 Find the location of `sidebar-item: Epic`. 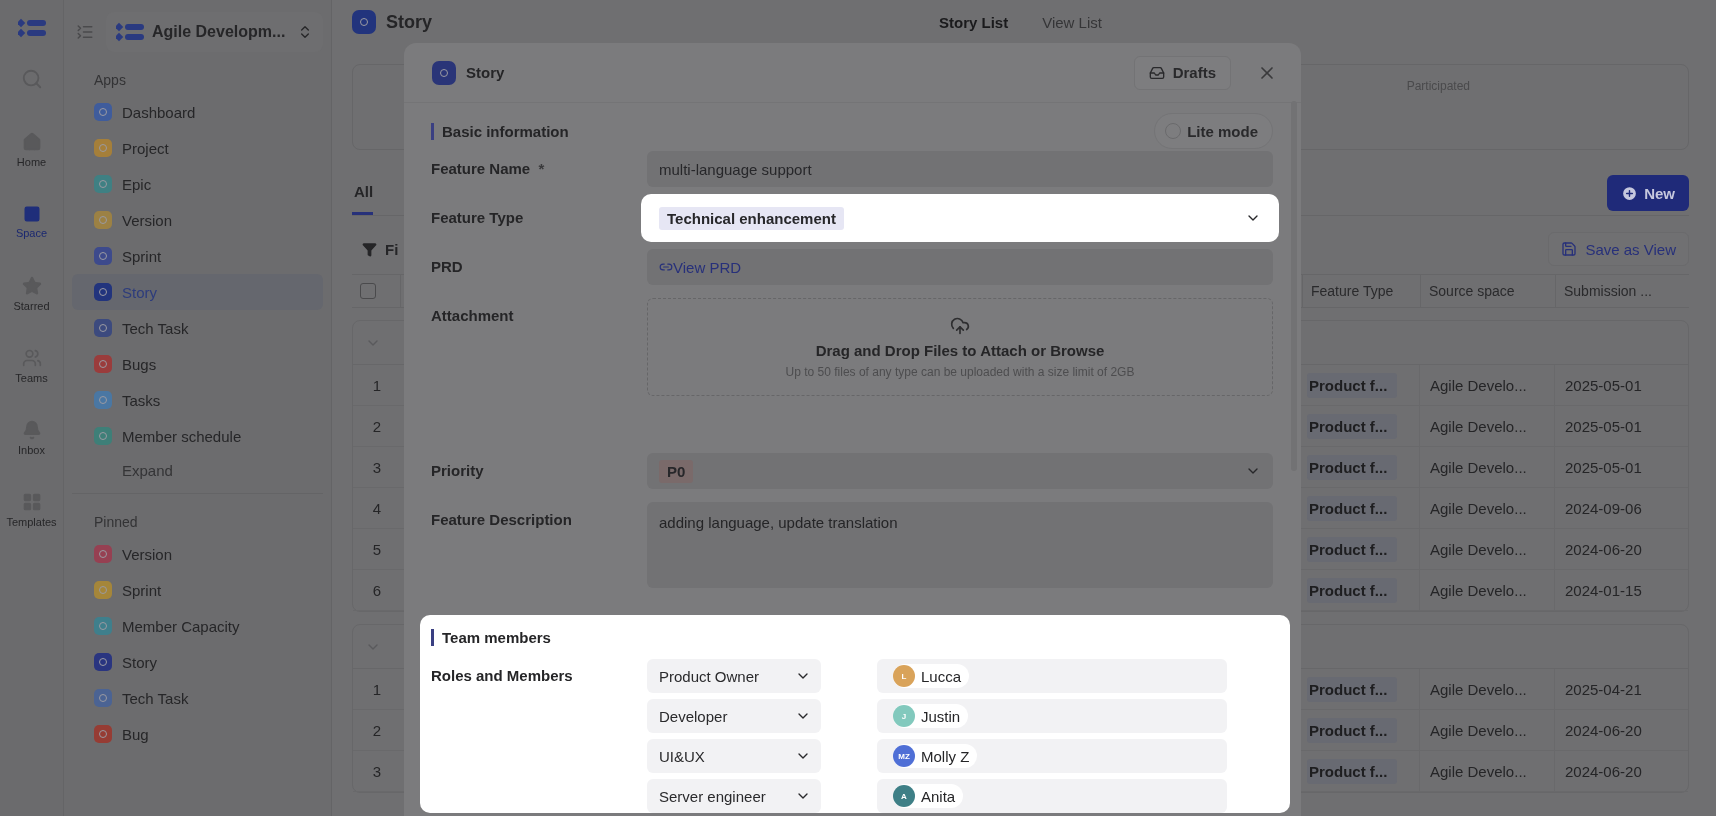

sidebar-item: Epic is located at coordinates (197, 184).